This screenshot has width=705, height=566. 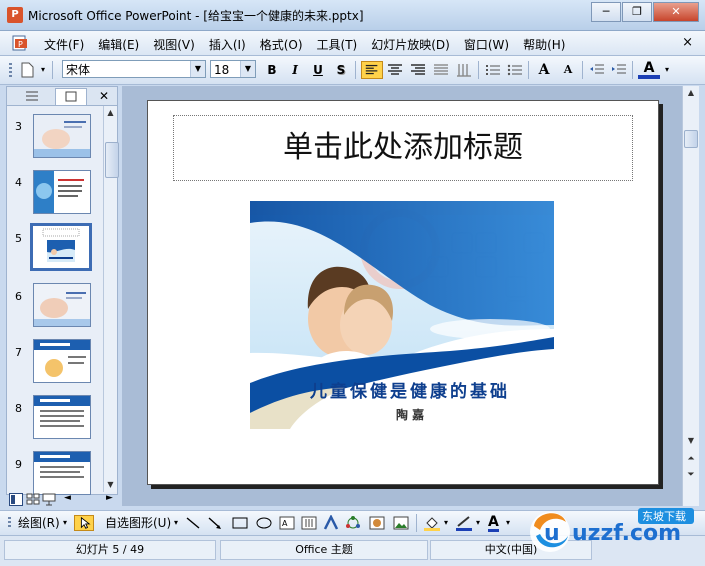 I want to click on restore-button: ❐, so click(x=637, y=12).